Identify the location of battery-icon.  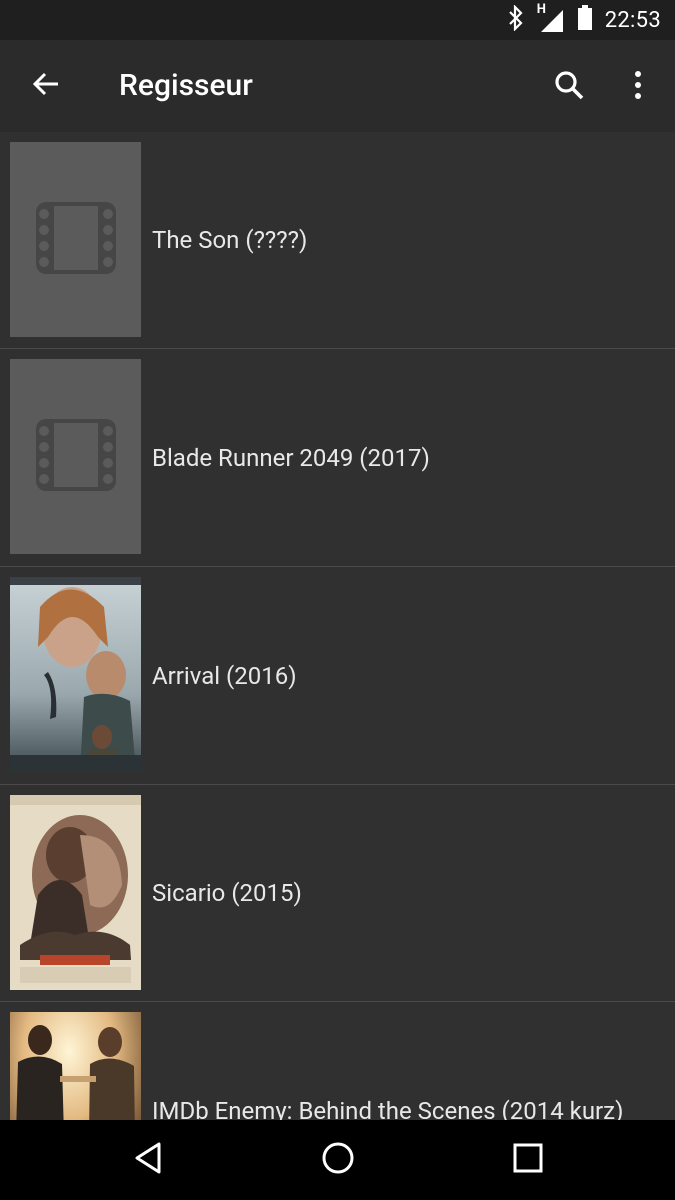
(585, 20).